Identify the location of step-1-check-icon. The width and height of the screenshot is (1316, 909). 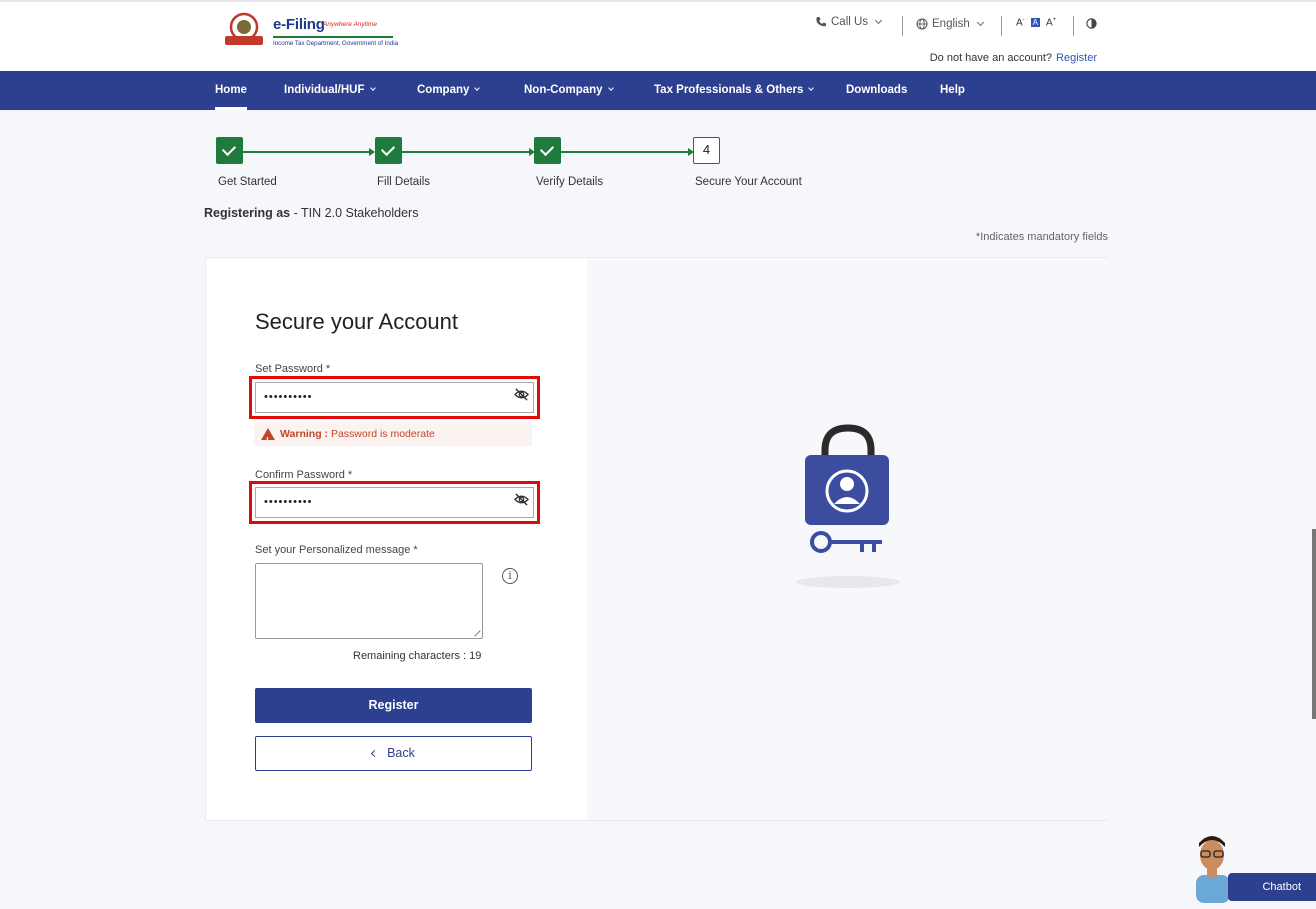
(229, 150).